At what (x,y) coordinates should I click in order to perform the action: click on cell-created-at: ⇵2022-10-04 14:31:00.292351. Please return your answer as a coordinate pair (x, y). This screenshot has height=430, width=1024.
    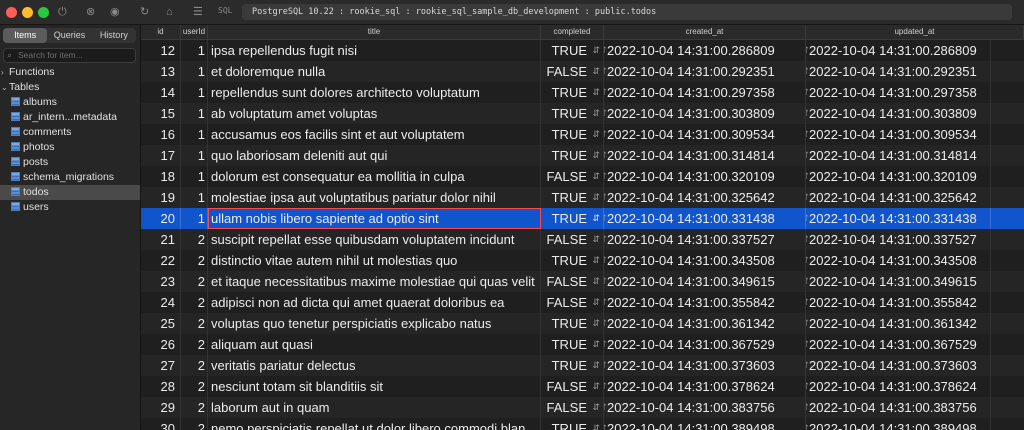
    Looking at the image, I should click on (705, 71).